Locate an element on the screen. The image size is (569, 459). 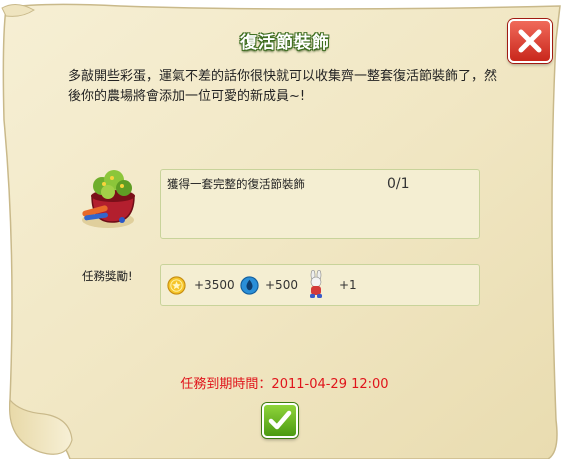
dialog-title: 復活節裝飾 is located at coordinates (285, 43).